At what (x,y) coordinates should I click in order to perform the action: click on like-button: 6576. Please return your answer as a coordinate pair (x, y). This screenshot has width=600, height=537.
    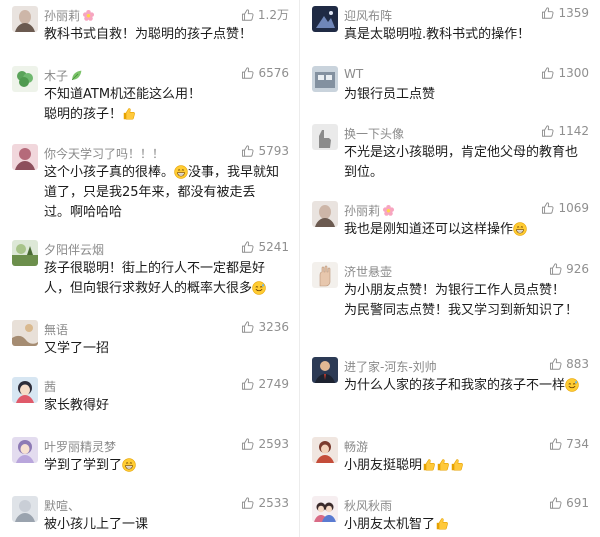
    Looking at the image, I should click on (265, 73).